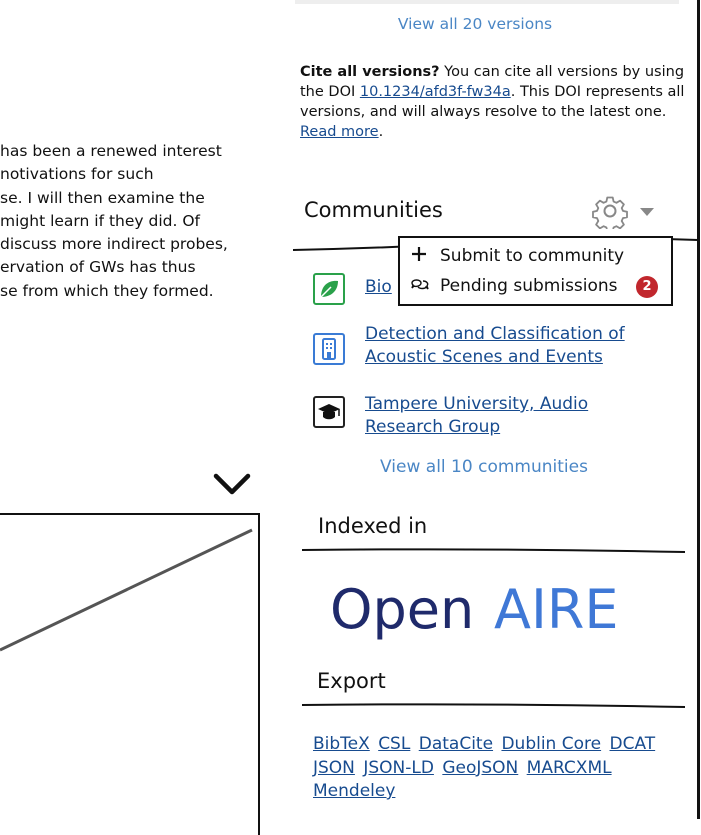 The image size is (701, 835). What do you see at coordinates (111, 151) in the screenshot?
I see `abstract-line: has been a renewed interest` at bounding box center [111, 151].